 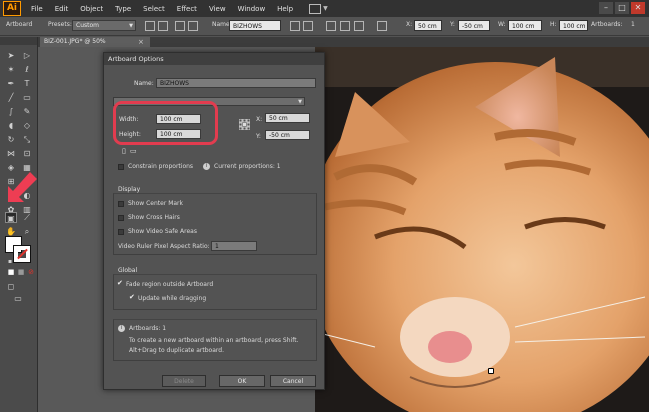 I want to click on show-center-mark-checkbox, so click(x=121, y=204).